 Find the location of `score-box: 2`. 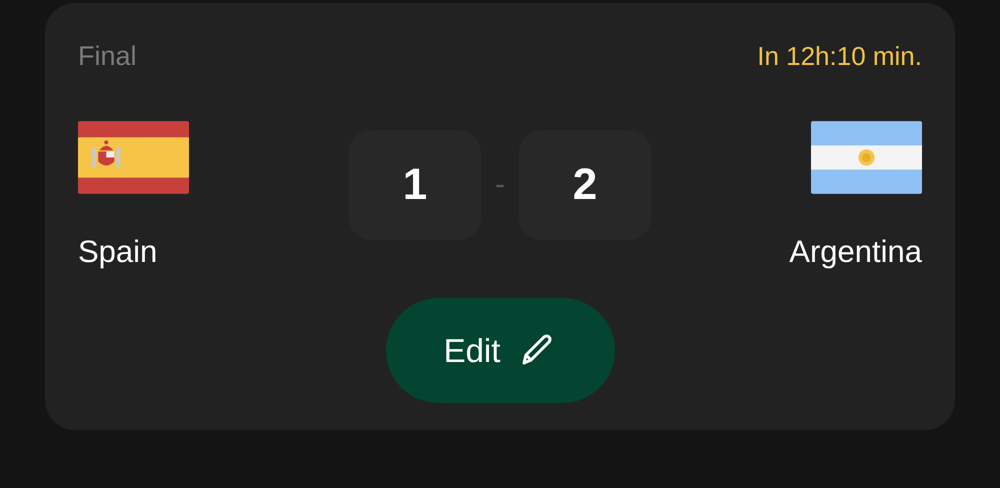

score-box: 2 is located at coordinates (585, 185).